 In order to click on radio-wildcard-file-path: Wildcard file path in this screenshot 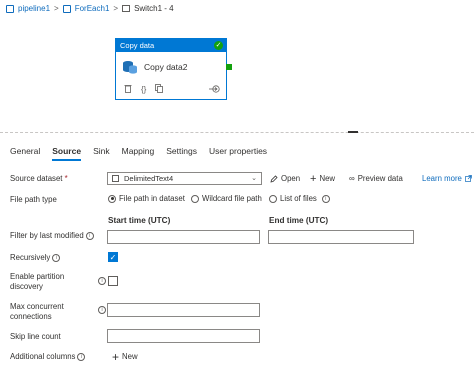, I will do `click(226, 198)`.